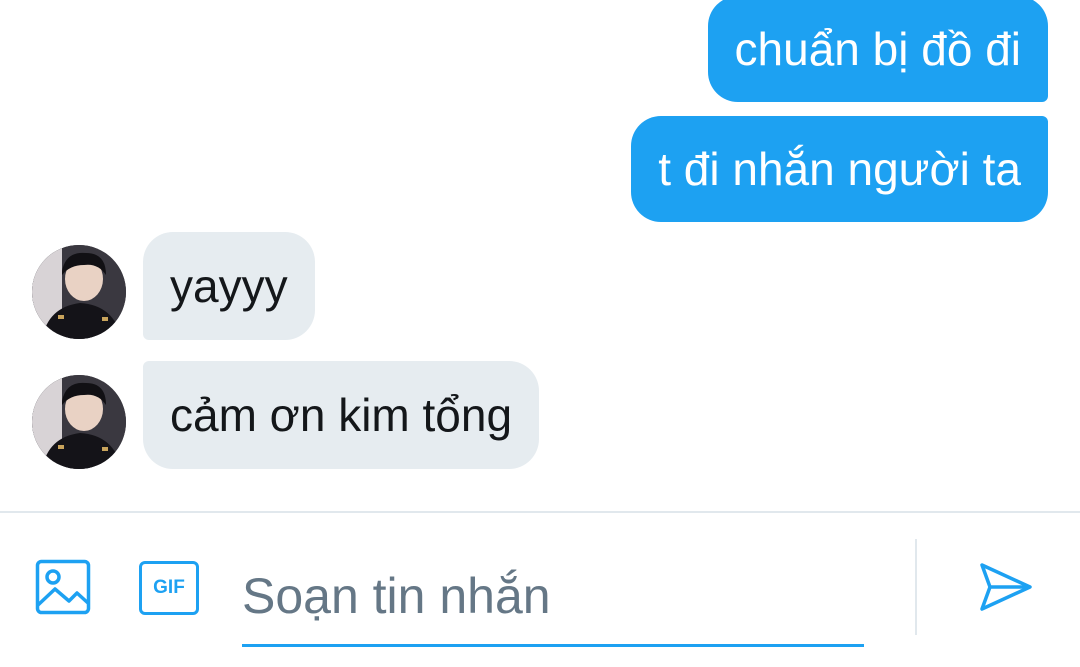 Image resolution: width=1080 pixels, height=667 pixels. I want to click on gif-icon: GIF, so click(169, 588).